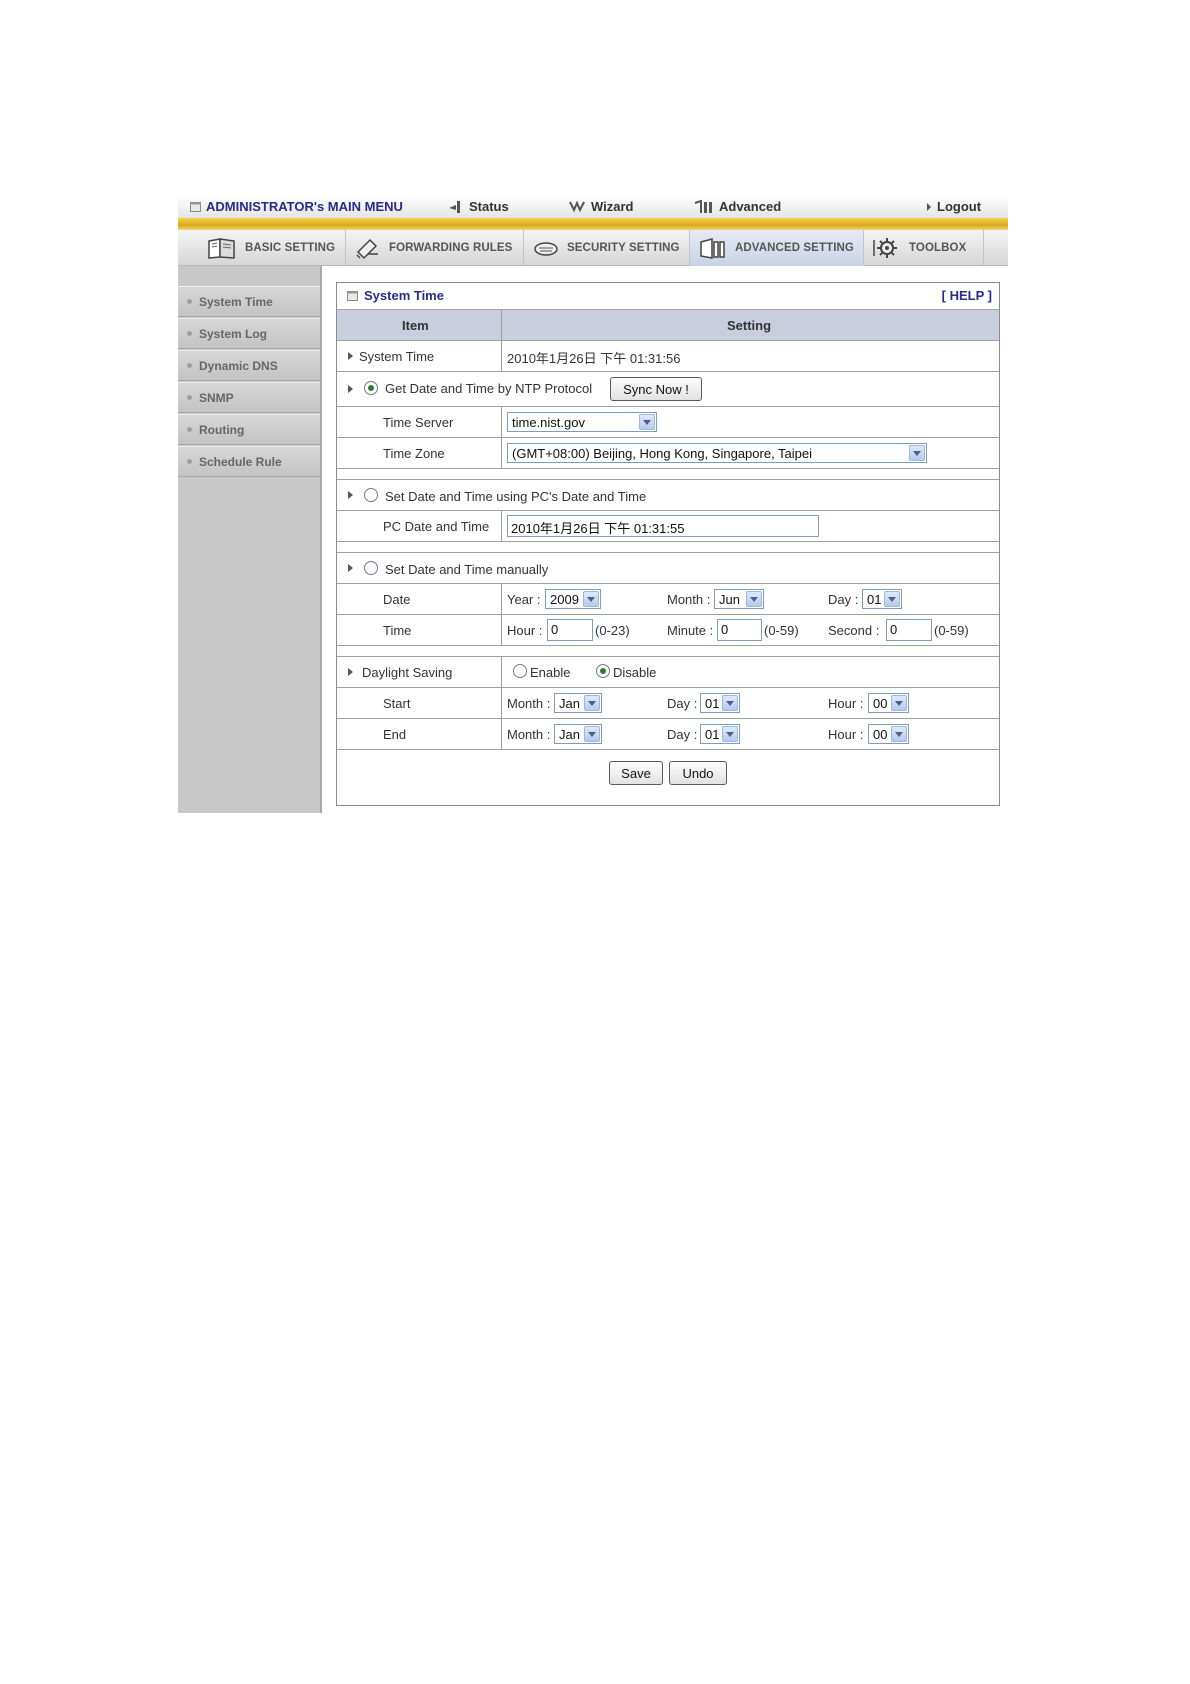  Describe the element at coordinates (419, 422) in the screenshot. I see `time-server-item-cell: Time Server` at that location.